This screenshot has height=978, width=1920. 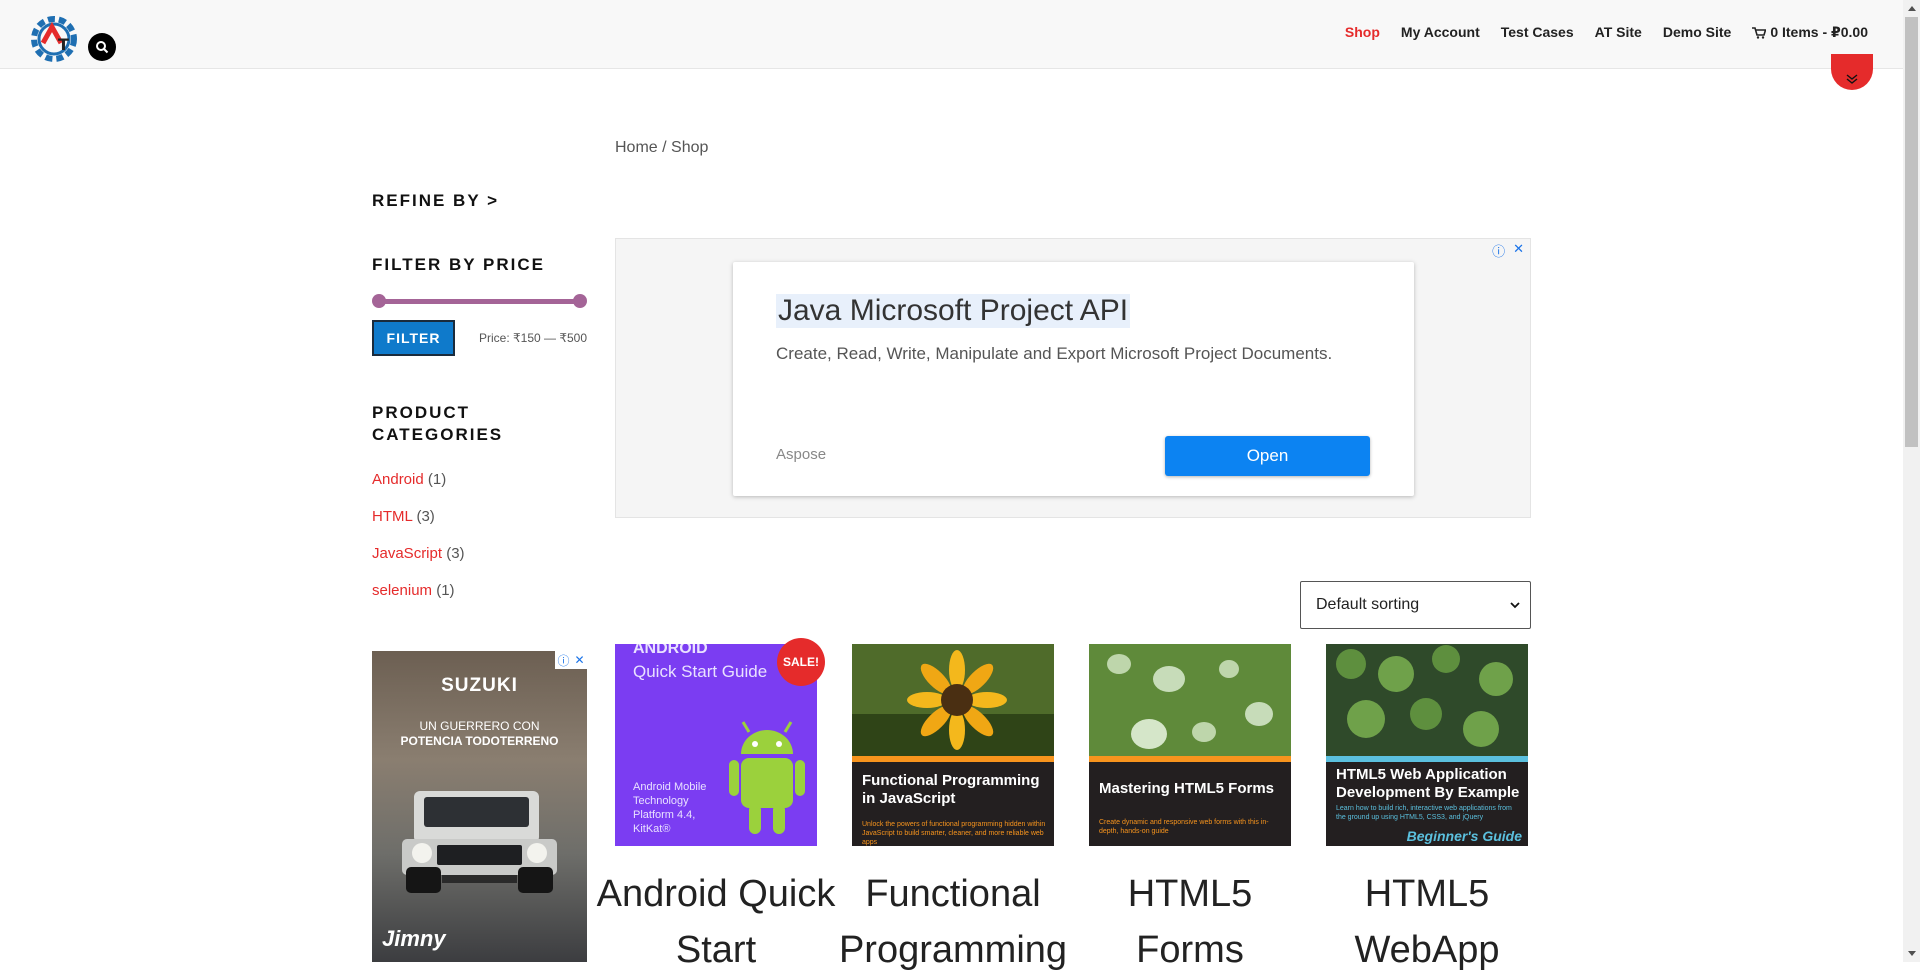 What do you see at coordinates (479, 554) in the screenshot?
I see `category-item: JavaScript (3)` at bounding box center [479, 554].